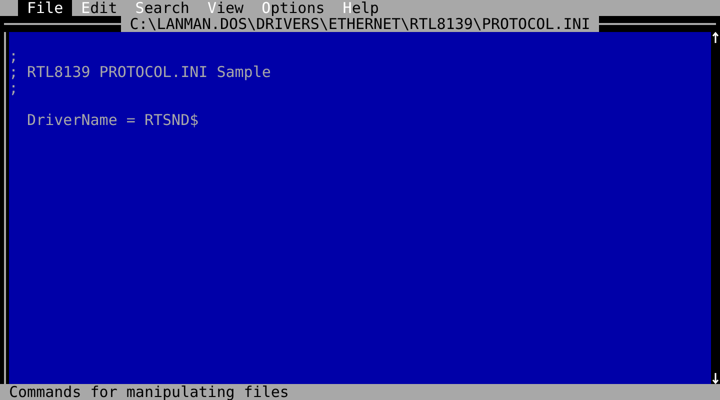  Describe the element at coordinates (45, 8) in the screenshot. I see `menu-item: File` at that location.